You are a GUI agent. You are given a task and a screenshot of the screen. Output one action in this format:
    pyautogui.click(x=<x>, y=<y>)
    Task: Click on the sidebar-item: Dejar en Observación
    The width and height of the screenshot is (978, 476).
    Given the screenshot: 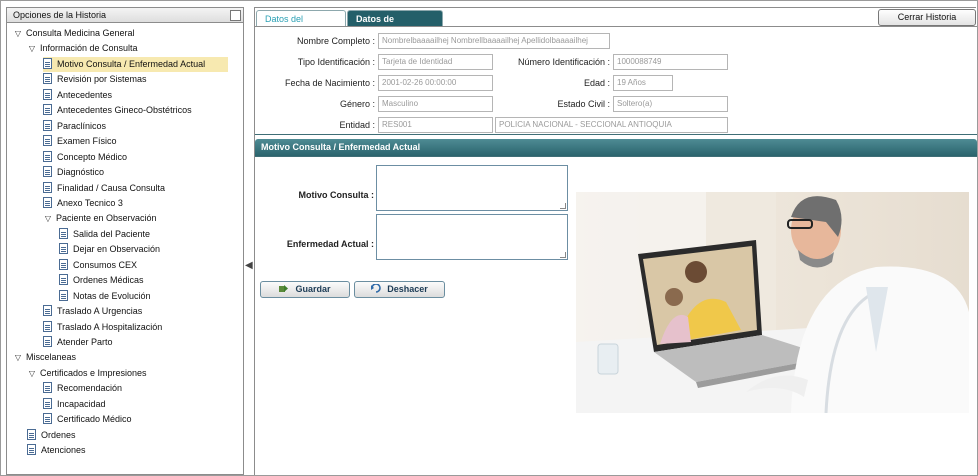 What is the action you would take?
    pyautogui.click(x=109, y=249)
    